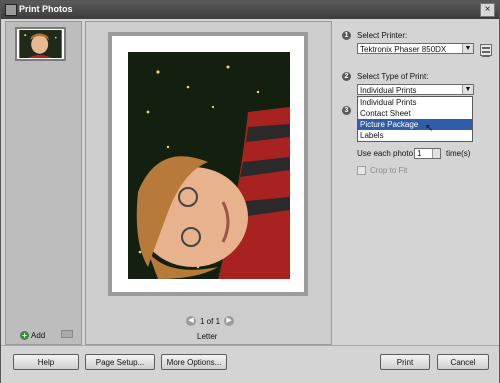 This screenshot has height=383, width=500. What do you see at coordinates (389, 170) in the screenshot?
I see `crop-to-fit-label: Crop to Fit` at bounding box center [389, 170].